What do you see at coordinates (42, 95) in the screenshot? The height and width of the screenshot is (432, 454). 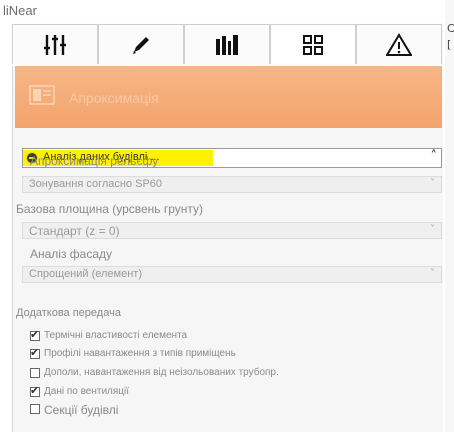 I see `approximation-icon` at bounding box center [42, 95].